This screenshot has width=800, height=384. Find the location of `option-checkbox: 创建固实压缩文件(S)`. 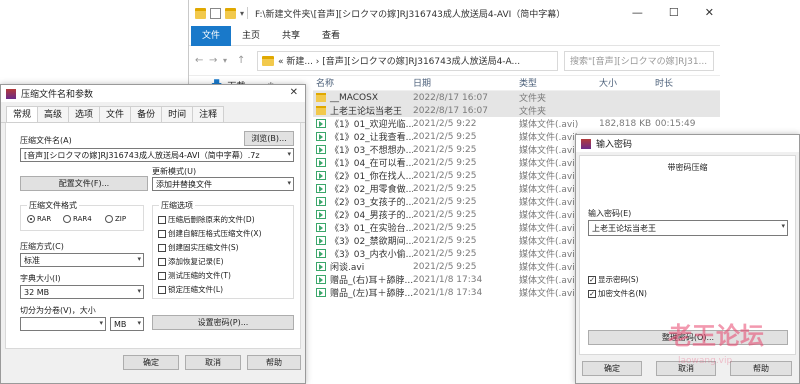

option-checkbox: 创建固实压缩文件(S) is located at coordinates (198, 247).